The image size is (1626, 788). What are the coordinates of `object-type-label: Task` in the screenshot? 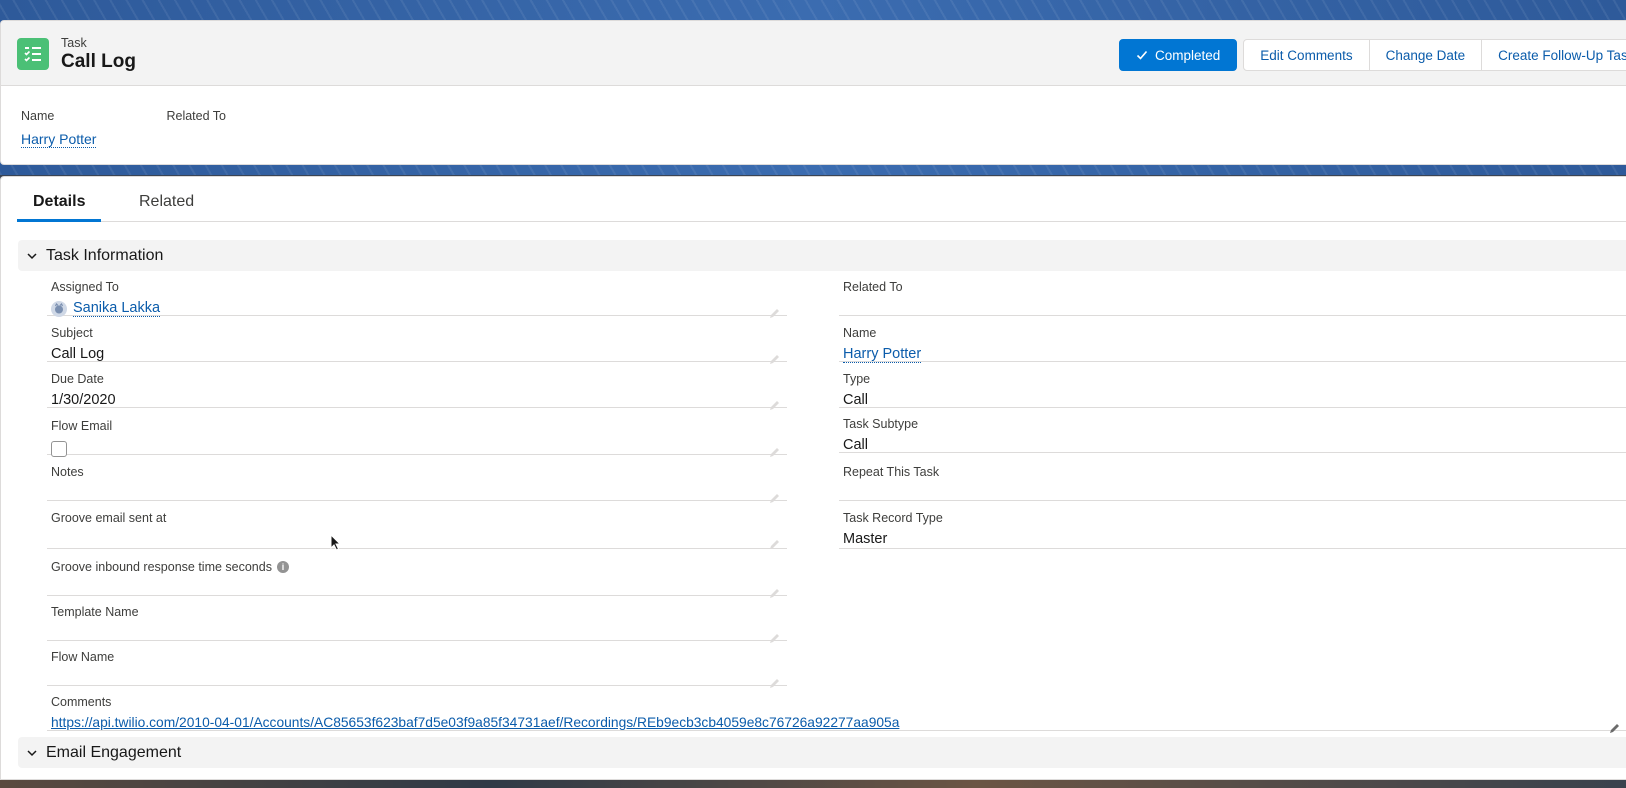 It's located at (74, 43).